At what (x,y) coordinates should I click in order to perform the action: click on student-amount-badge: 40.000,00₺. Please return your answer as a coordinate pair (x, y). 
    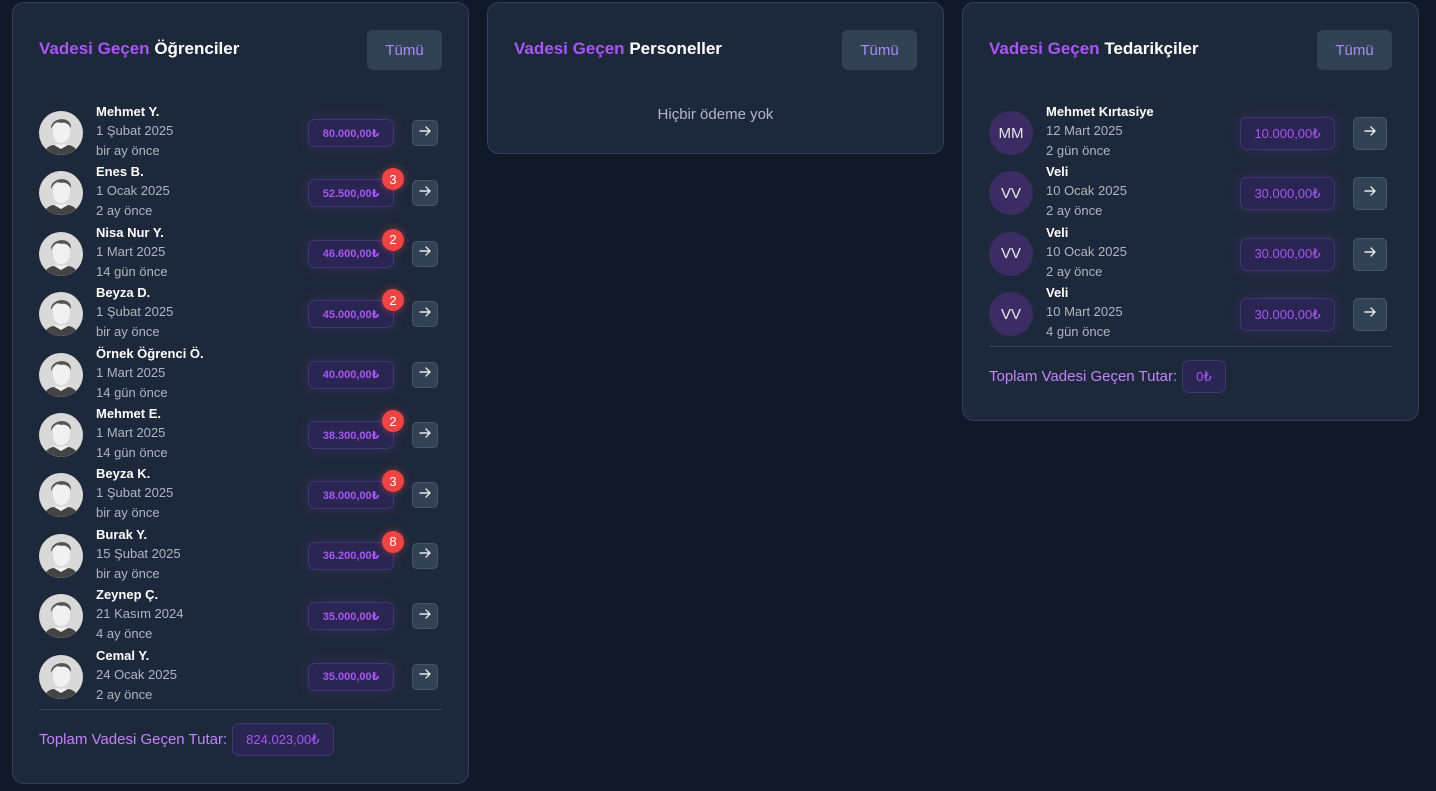
    Looking at the image, I should click on (351, 374).